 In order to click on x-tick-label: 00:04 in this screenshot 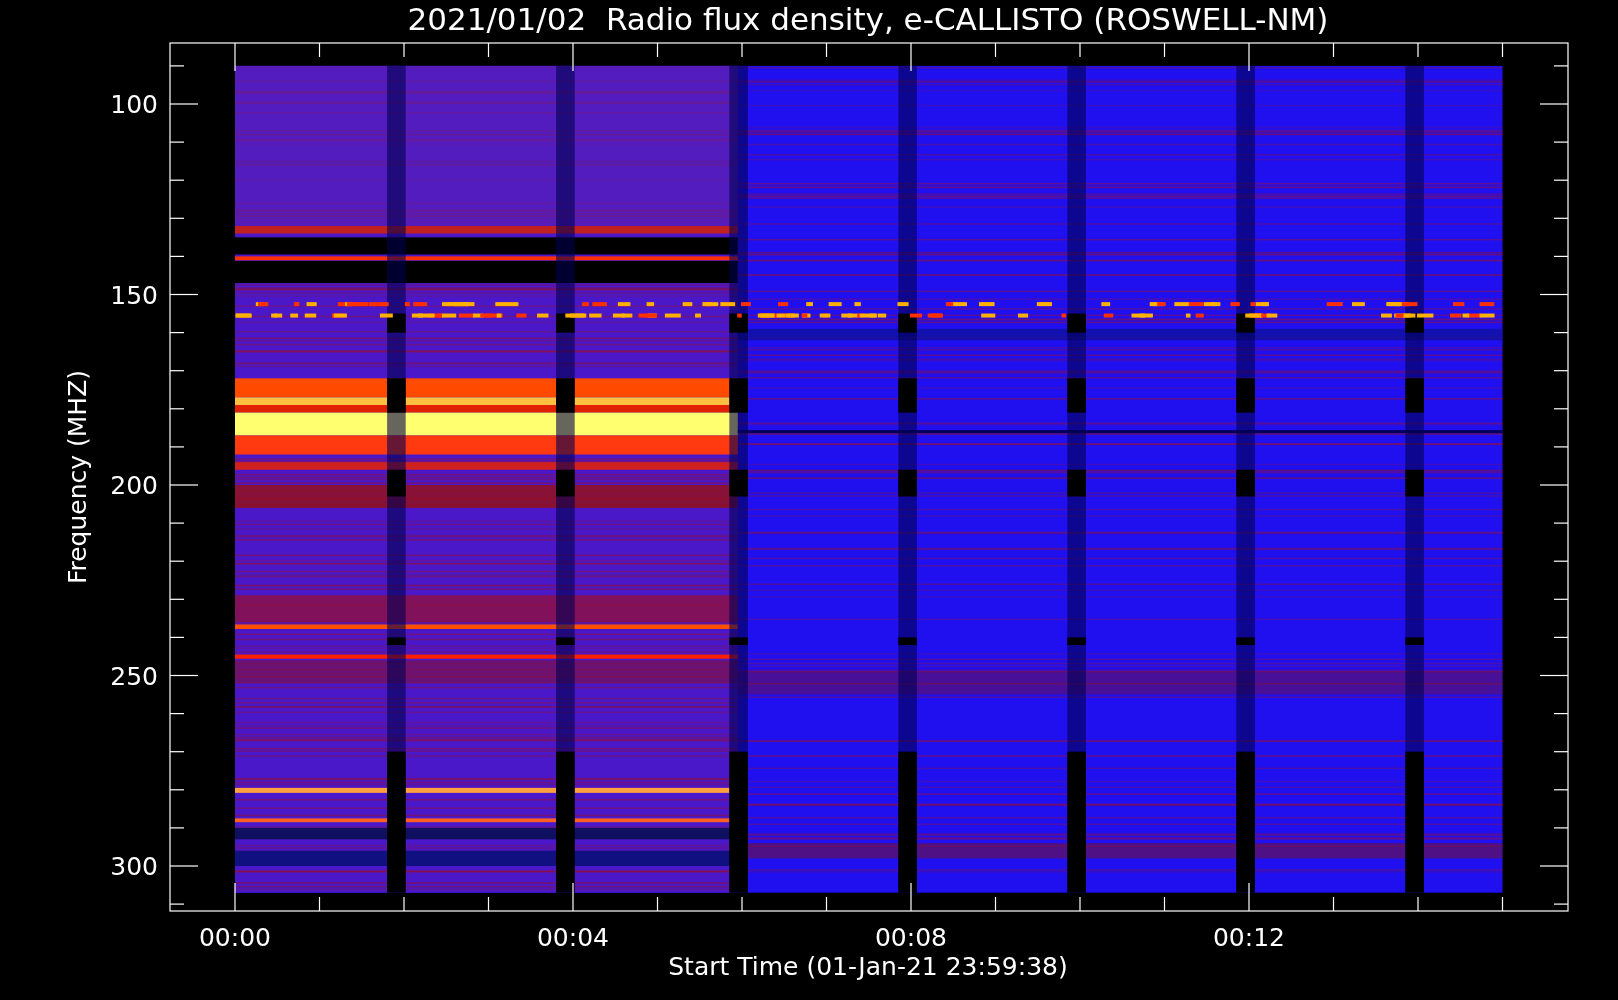, I will do `click(573, 937)`.